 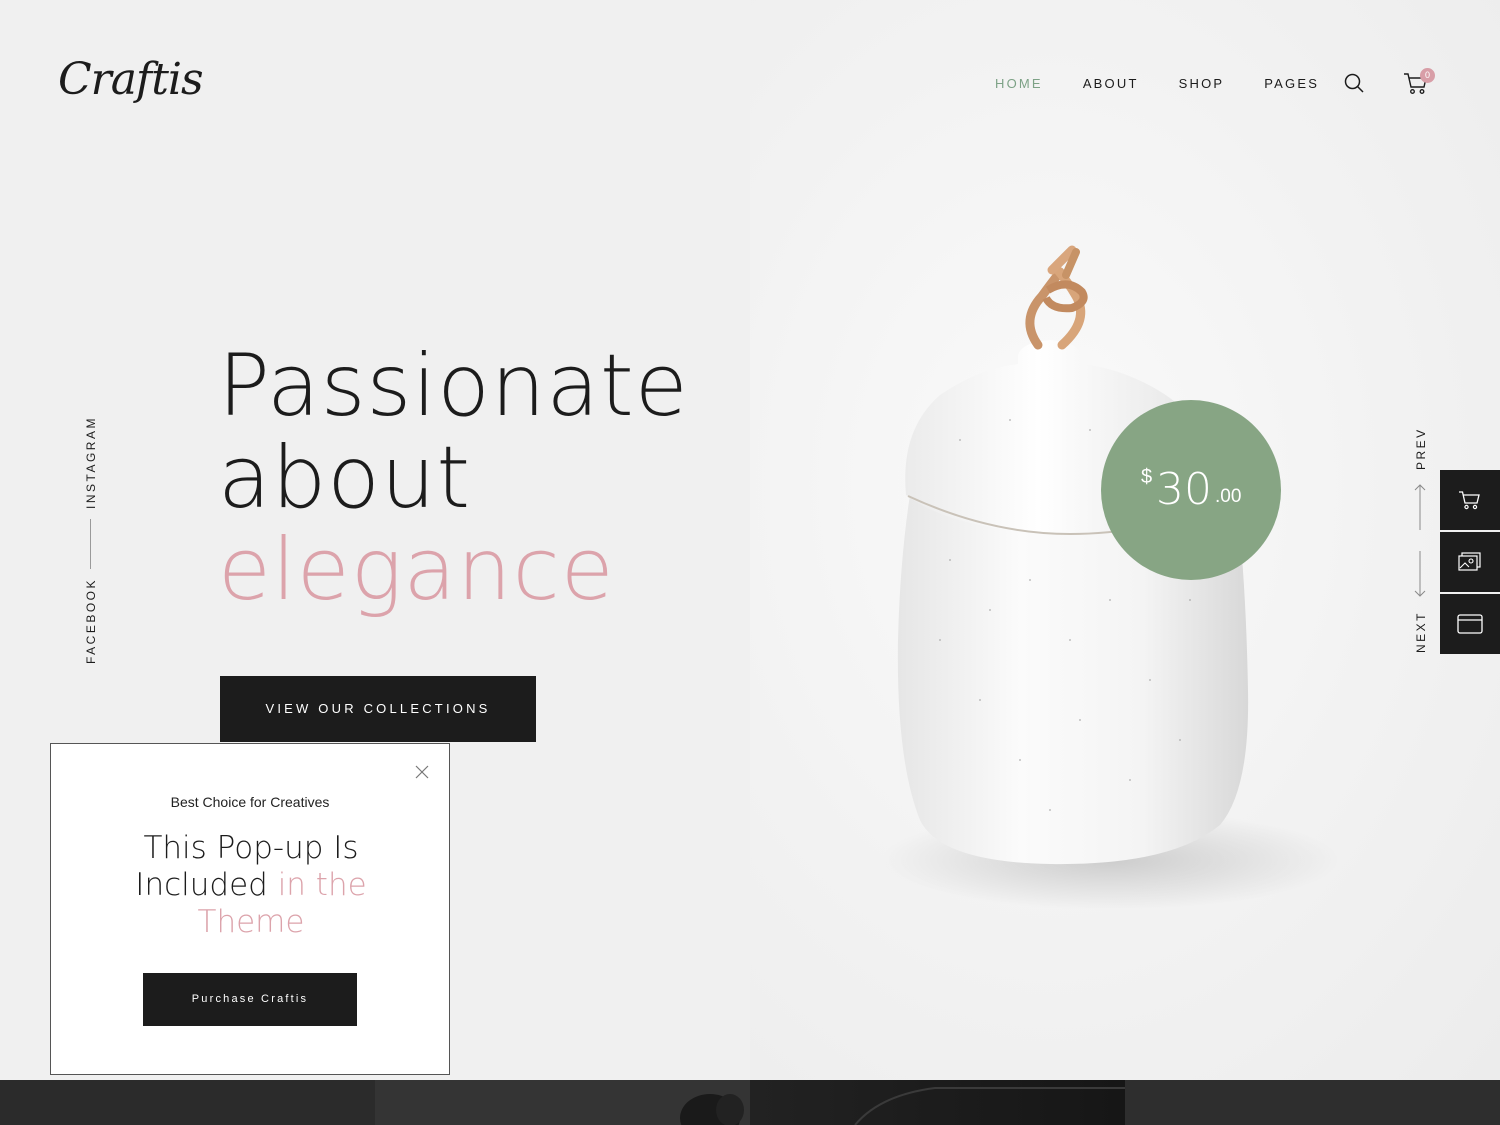 I want to click on site-logo: Craftis, so click(x=131, y=79).